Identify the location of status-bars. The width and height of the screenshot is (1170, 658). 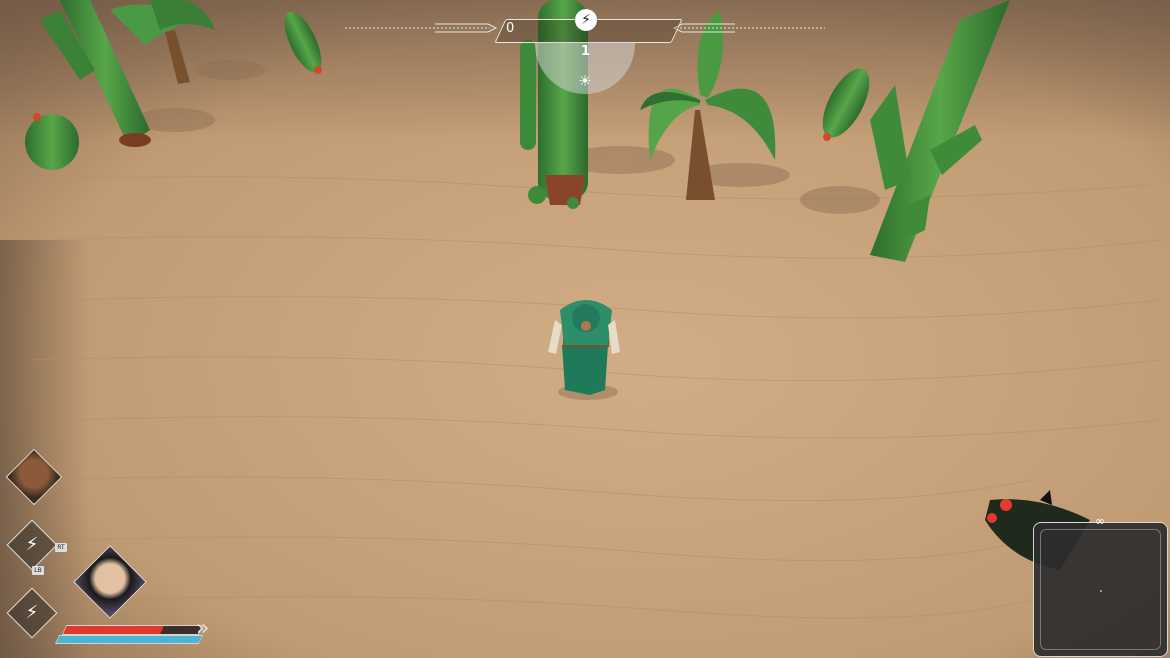
(128, 633).